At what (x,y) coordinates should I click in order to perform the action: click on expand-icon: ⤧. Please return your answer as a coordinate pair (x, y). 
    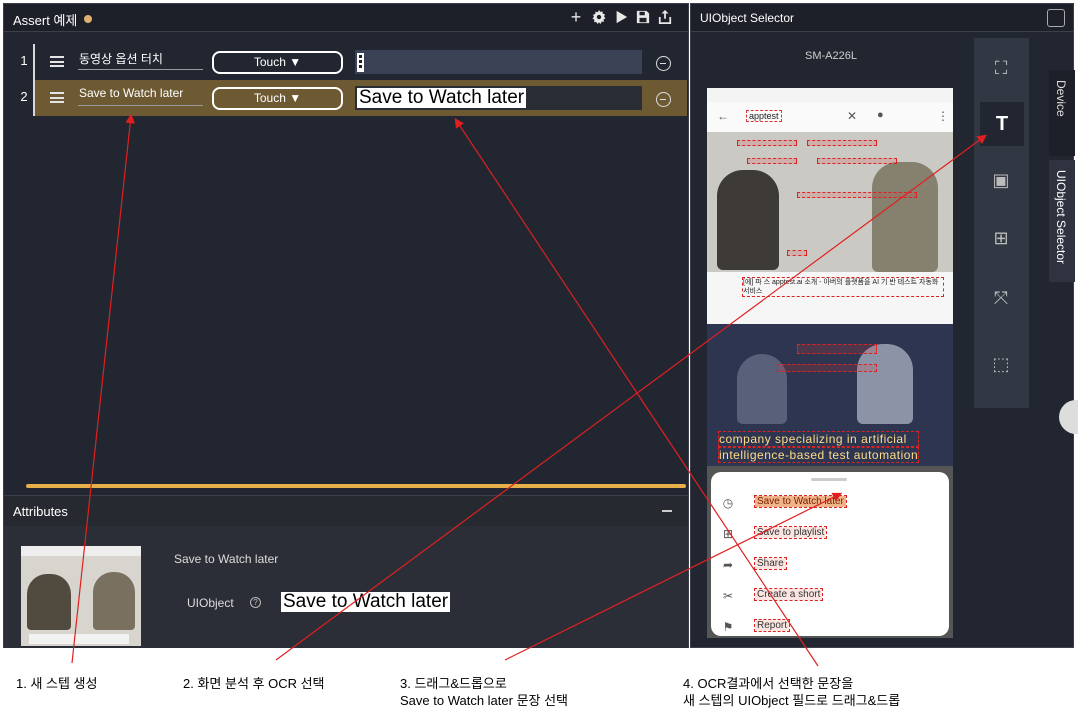
    Looking at the image, I should click on (1001, 298).